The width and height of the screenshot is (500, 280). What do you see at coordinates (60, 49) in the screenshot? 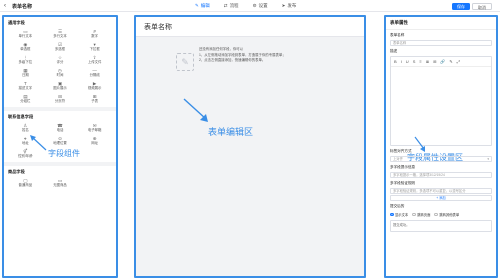
I see `field-label: 多选框` at bounding box center [60, 49].